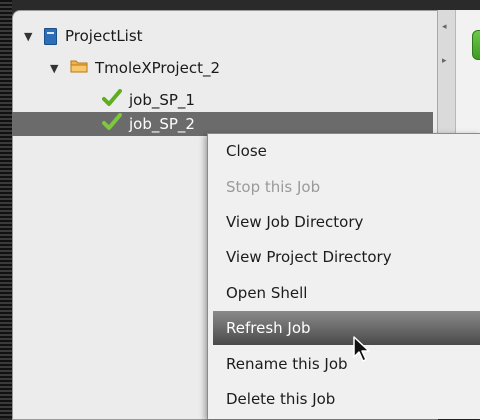 This screenshot has height=420, width=480. I want to click on menu-item-stop-job: Stop this Job, so click(344, 187).